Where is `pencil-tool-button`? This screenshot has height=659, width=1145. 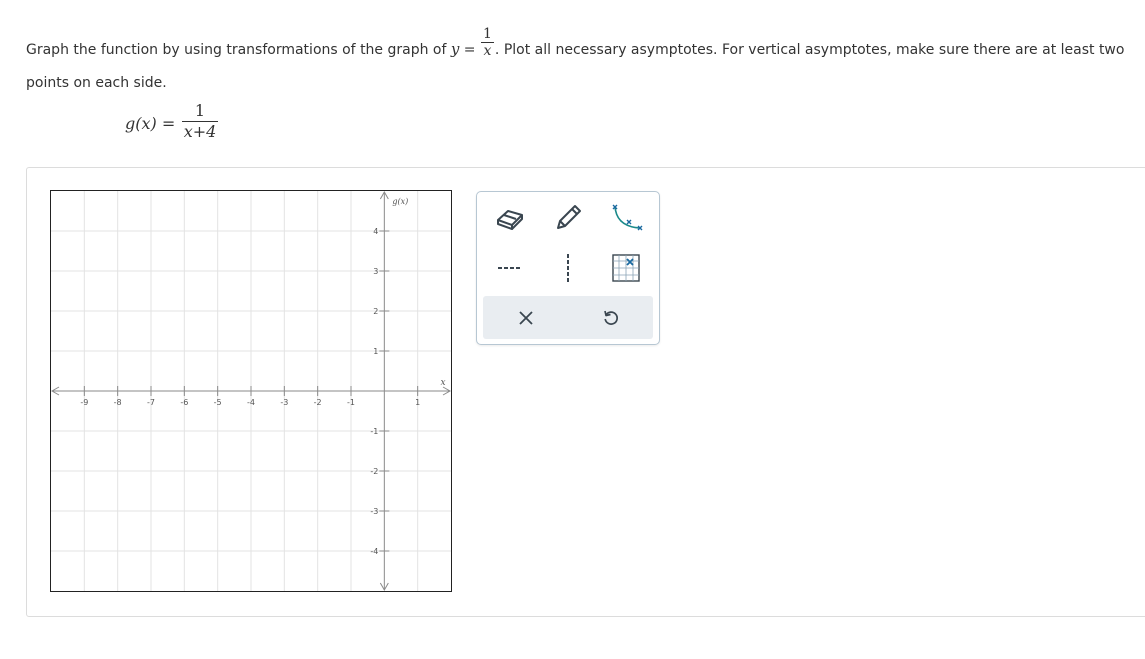 pencil-tool-button is located at coordinates (568, 218).